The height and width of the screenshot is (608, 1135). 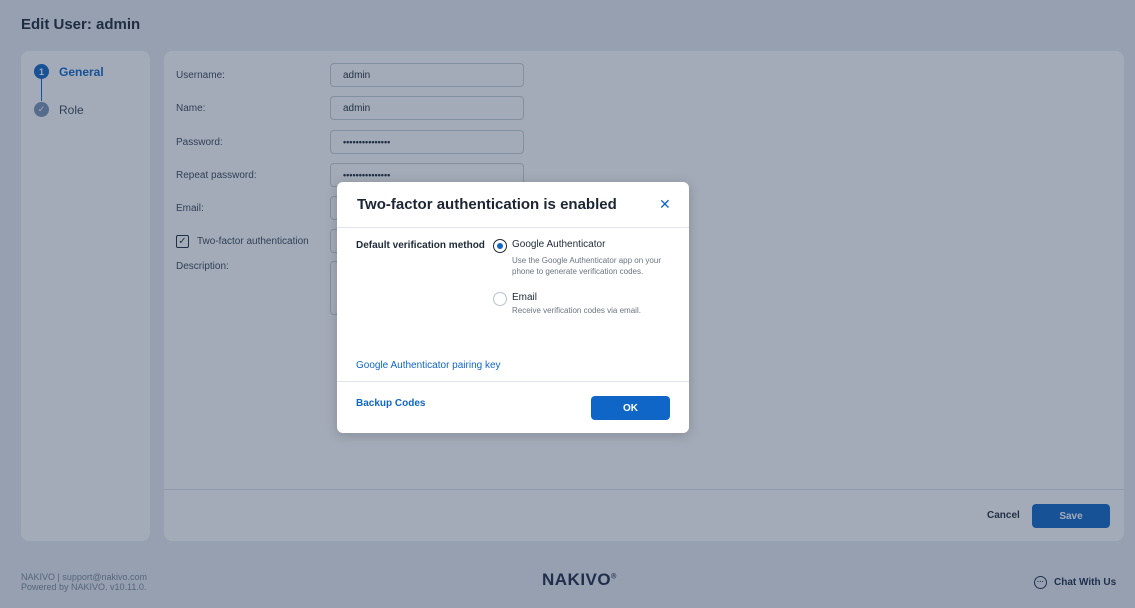 What do you see at coordinates (420, 245) in the screenshot?
I see `verification-method-label: Default verification method` at bounding box center [420, 245].